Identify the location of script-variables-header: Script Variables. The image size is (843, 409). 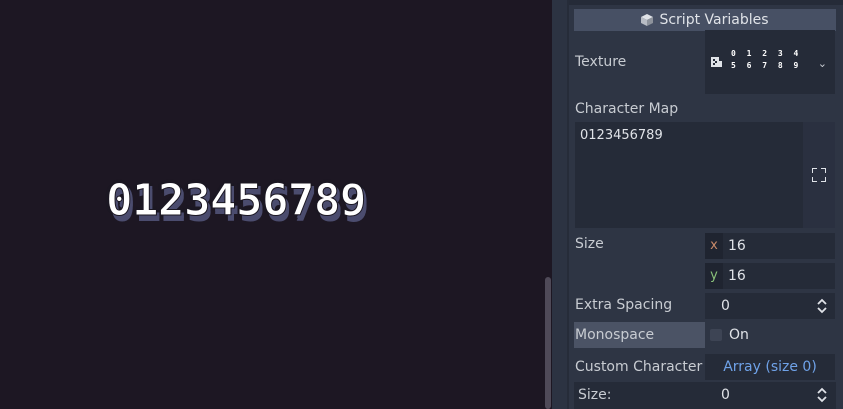
(705, 20).